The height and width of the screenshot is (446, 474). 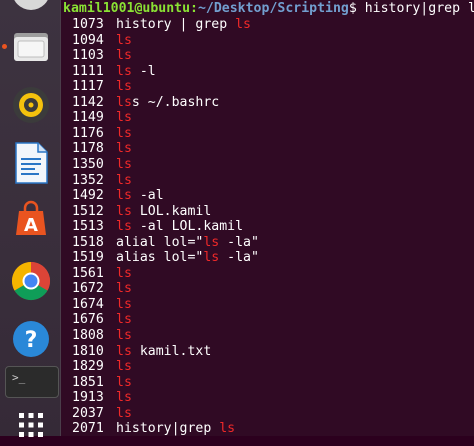 I want to click on history-line: 1561 ls, so click(x=102, y=274).